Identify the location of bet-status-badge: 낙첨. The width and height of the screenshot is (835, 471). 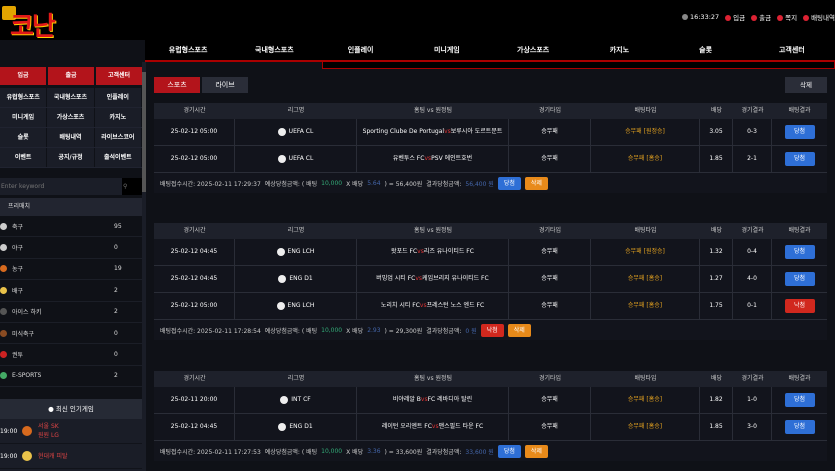
(492, 330).